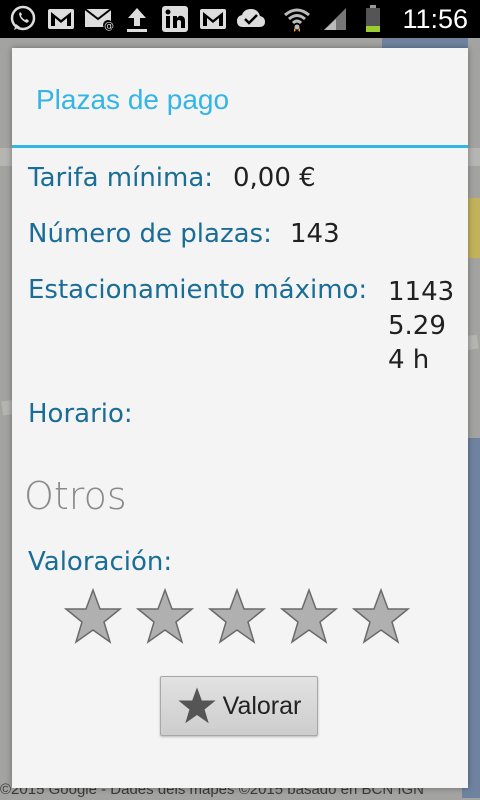  Describe the element at coordinates (23, 19) in the screenshot. I see `whatsapp-icon` at that location.